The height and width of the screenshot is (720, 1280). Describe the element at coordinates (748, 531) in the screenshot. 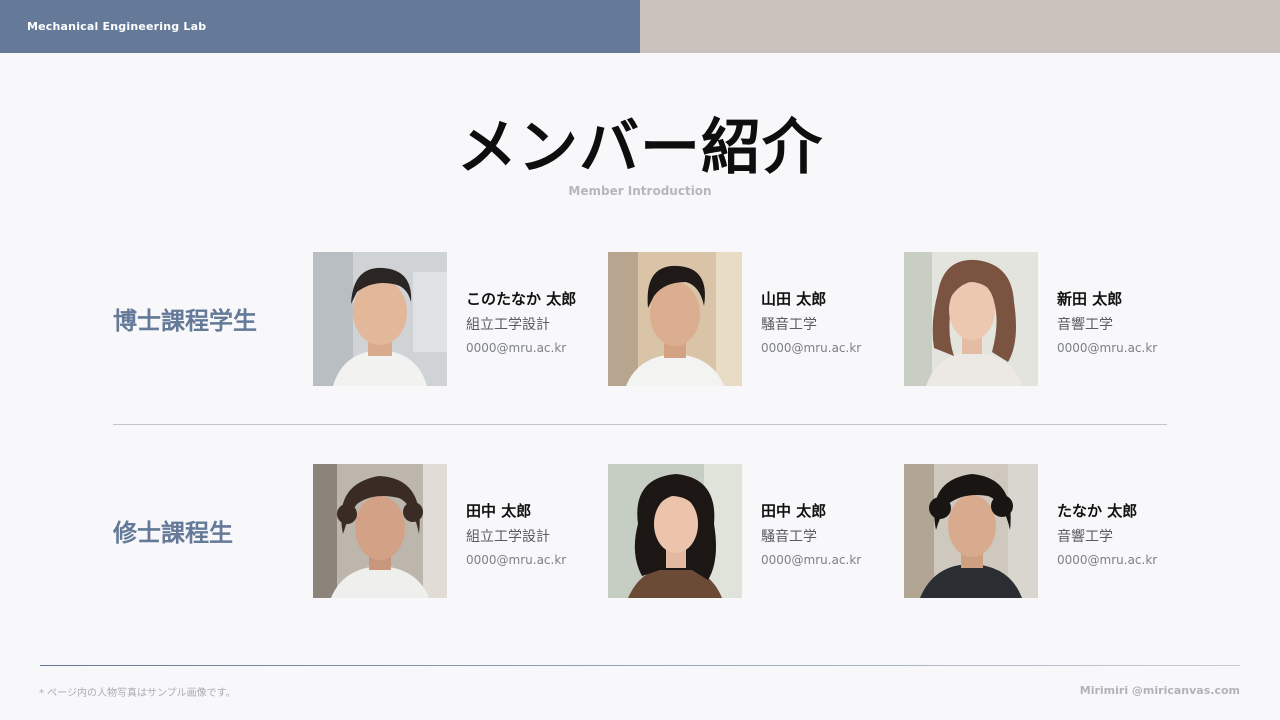

I see `member-card: 田中 太郎 騒音工学 0000@mru.ac.kr` at that location.